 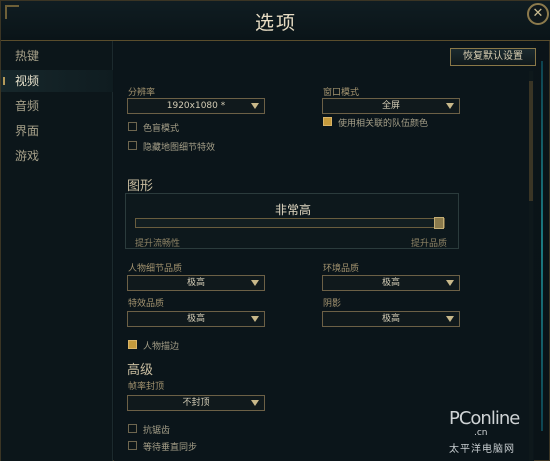 I want to click on dropdown-value: 全屏, so click(x=390, y=106).